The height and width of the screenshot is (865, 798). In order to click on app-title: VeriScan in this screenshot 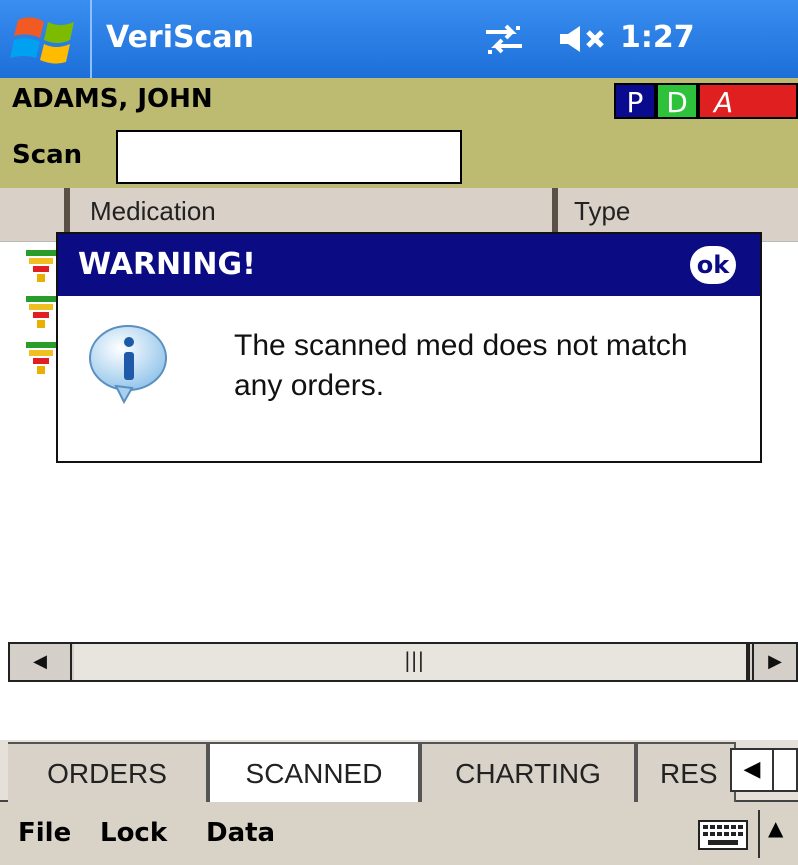, I will do `click(180, 37)`.